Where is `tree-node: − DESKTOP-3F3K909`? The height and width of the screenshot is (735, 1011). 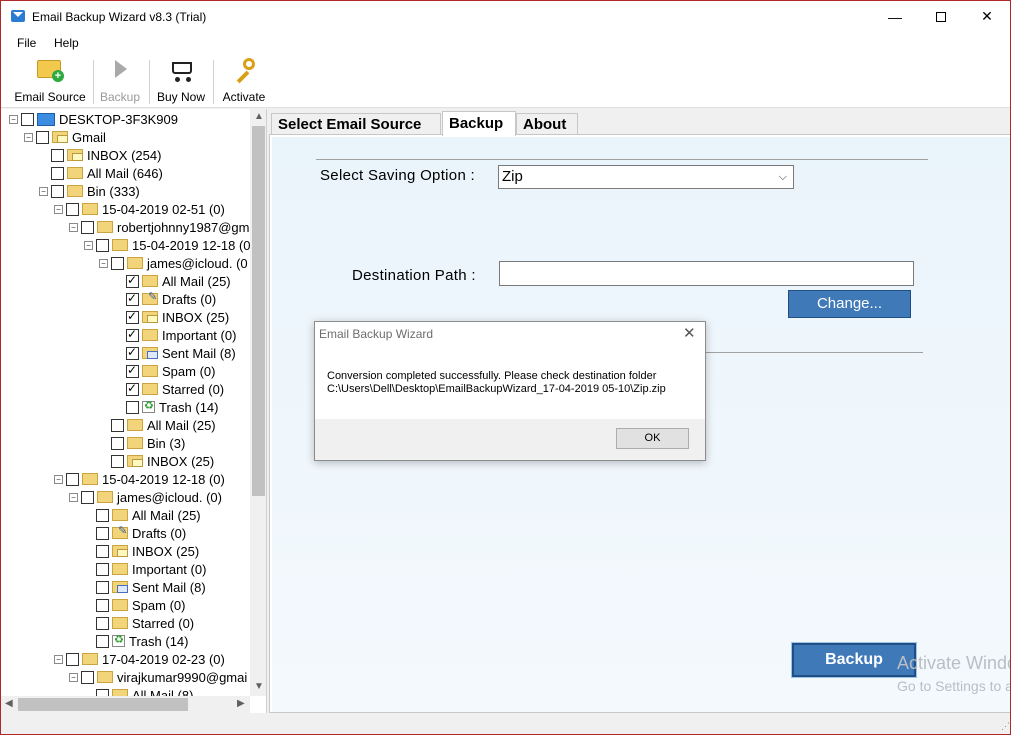 tree-node: − DESKTOP-3F3K909 is located at coordinates (93, 119).